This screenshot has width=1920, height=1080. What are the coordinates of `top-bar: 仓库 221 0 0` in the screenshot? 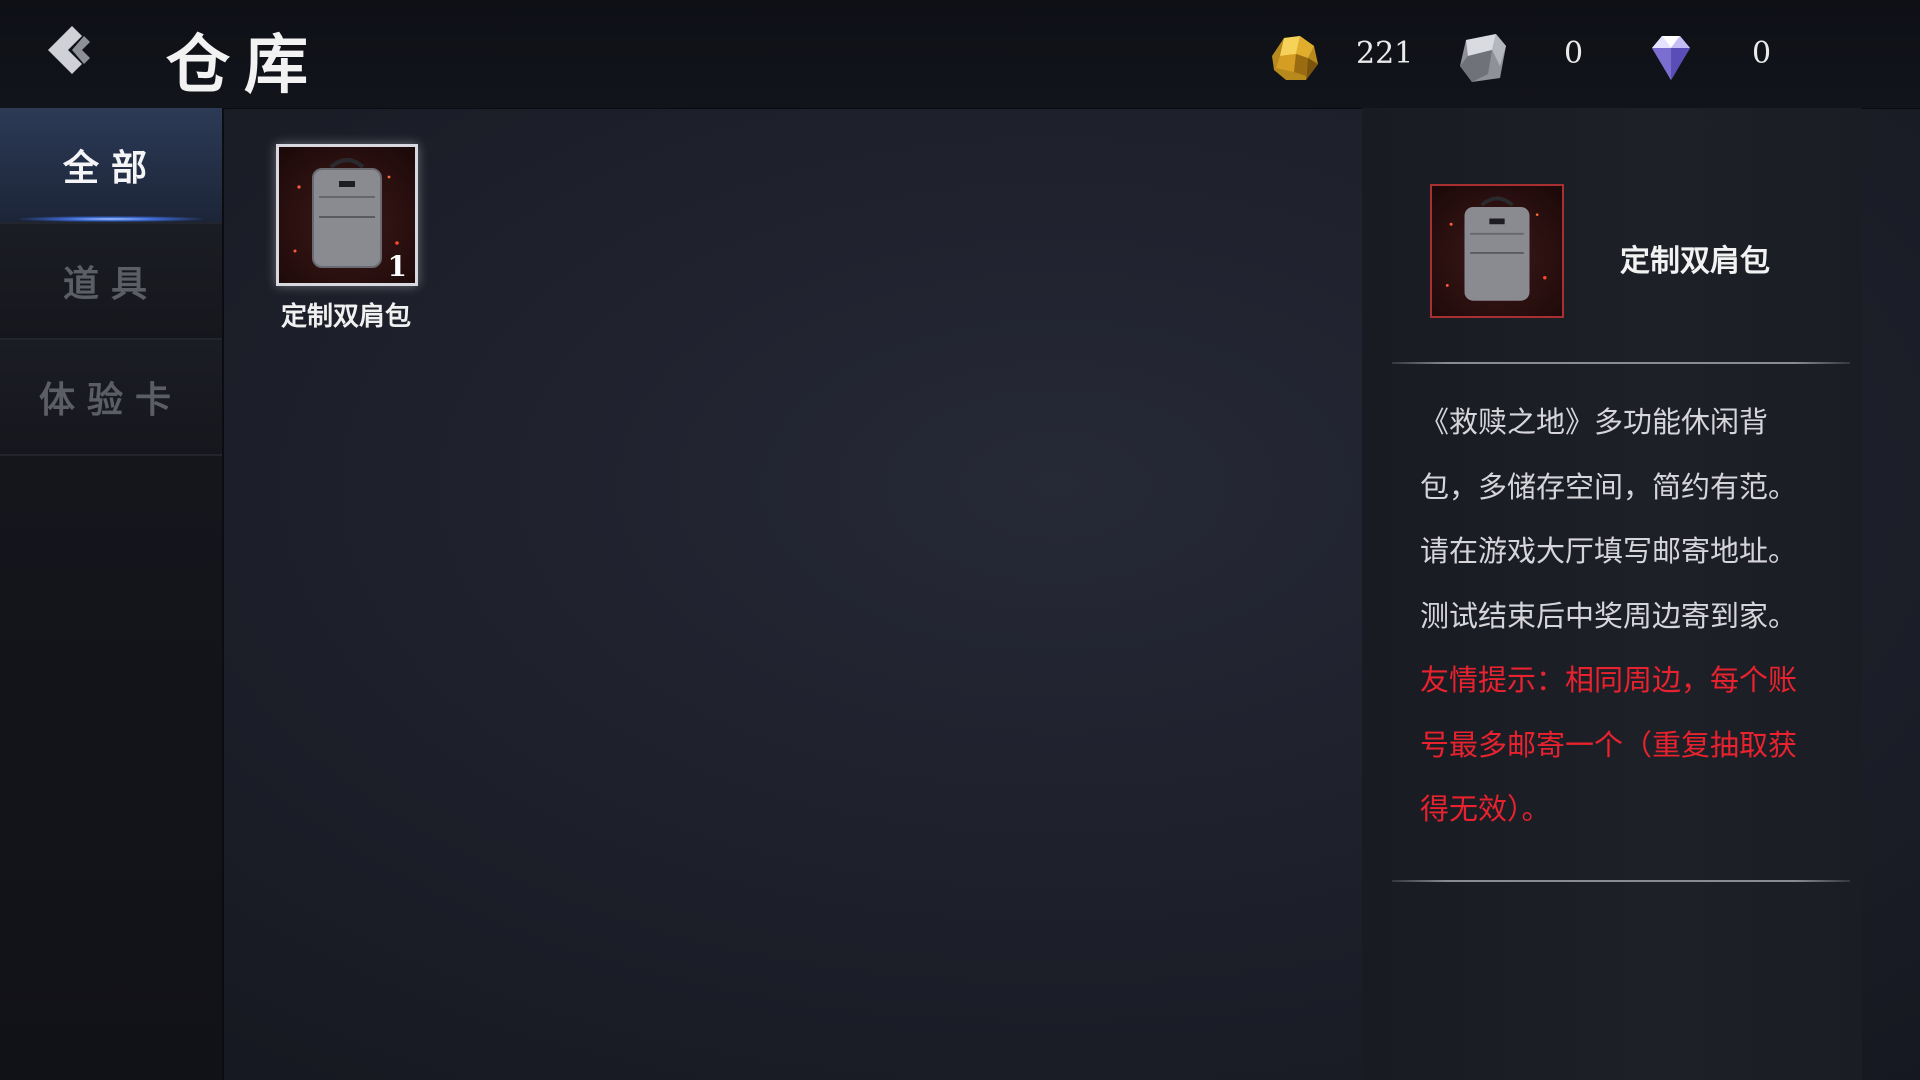 It's located at (960, 54).